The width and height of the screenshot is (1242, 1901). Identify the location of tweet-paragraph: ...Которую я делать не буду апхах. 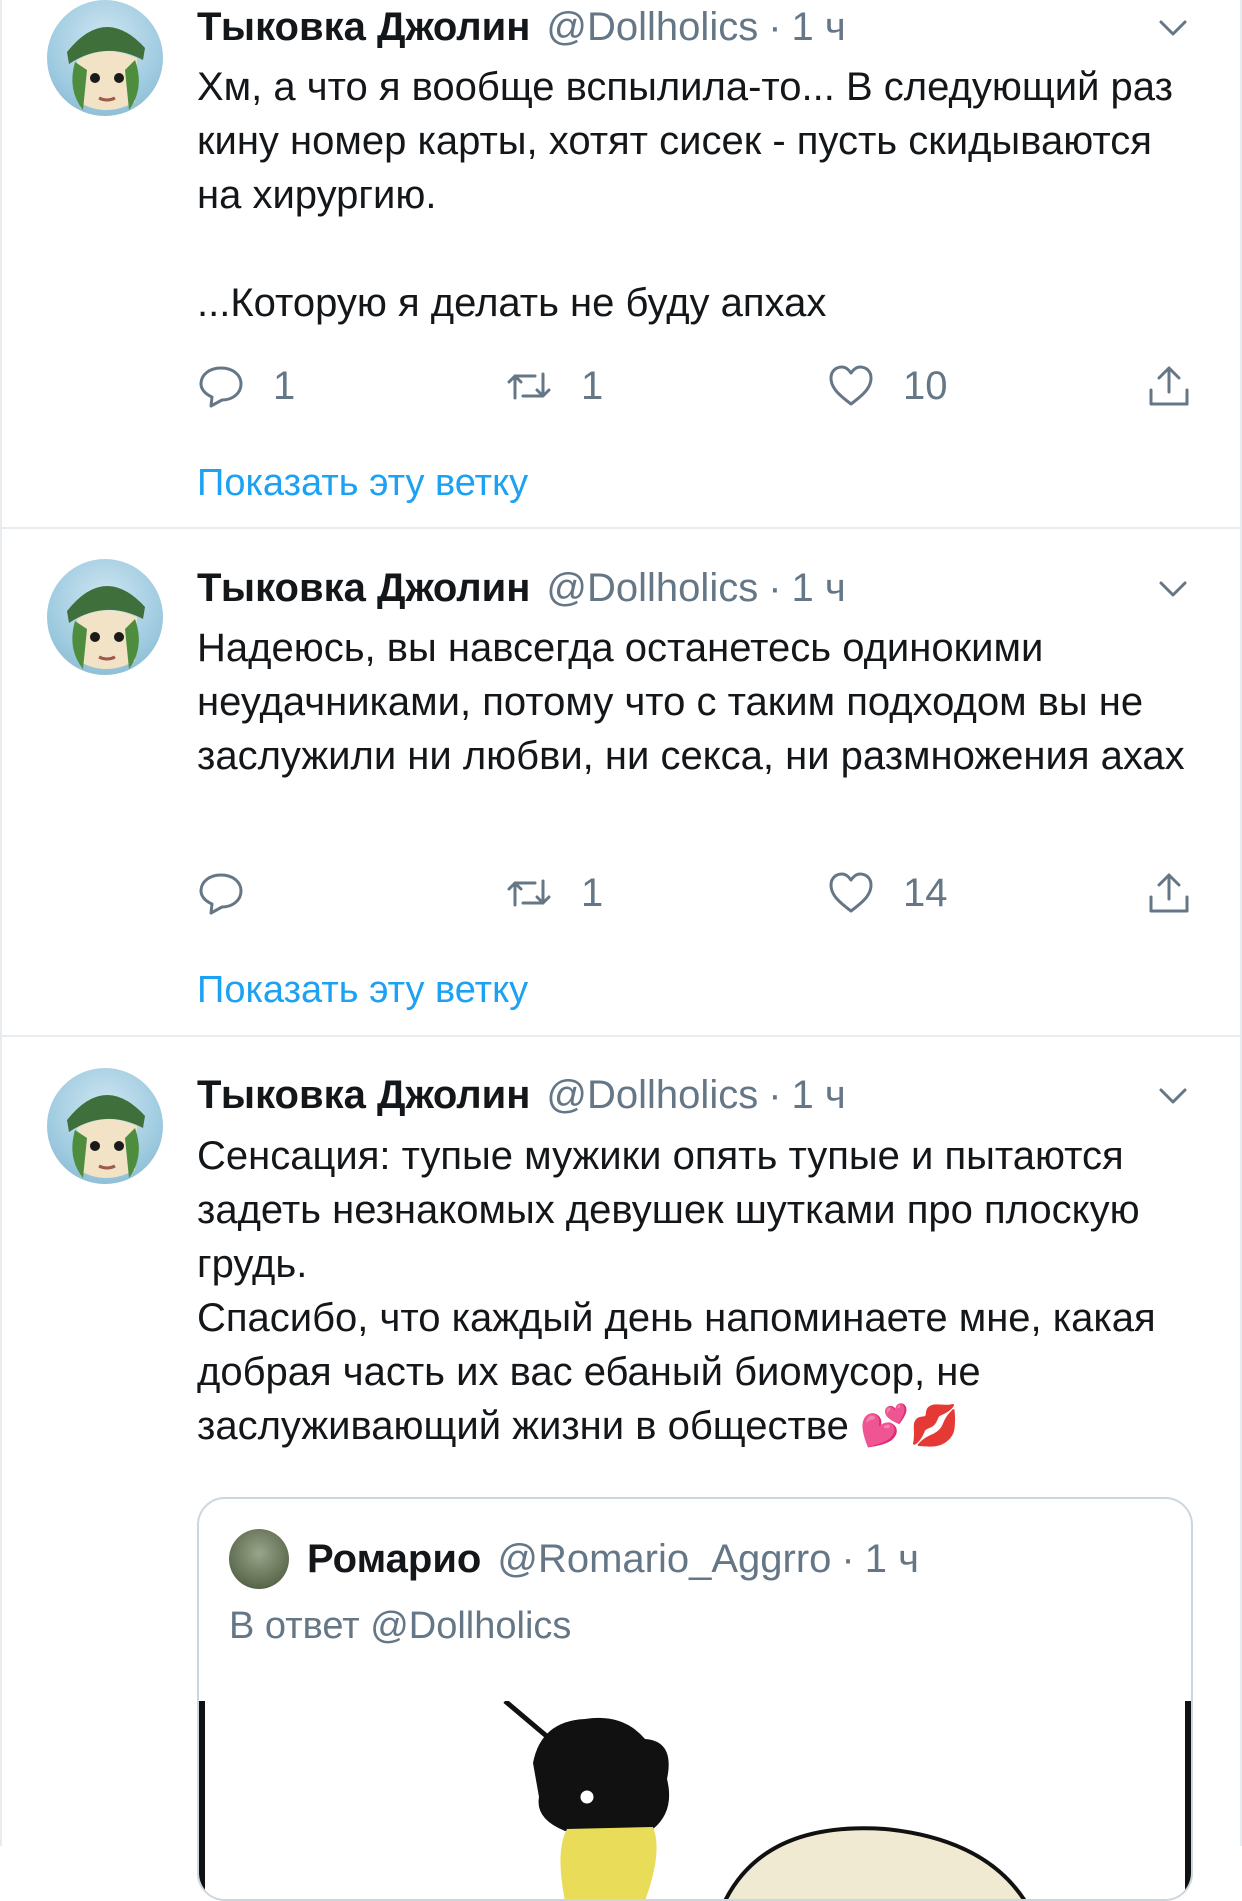
(512, 303).